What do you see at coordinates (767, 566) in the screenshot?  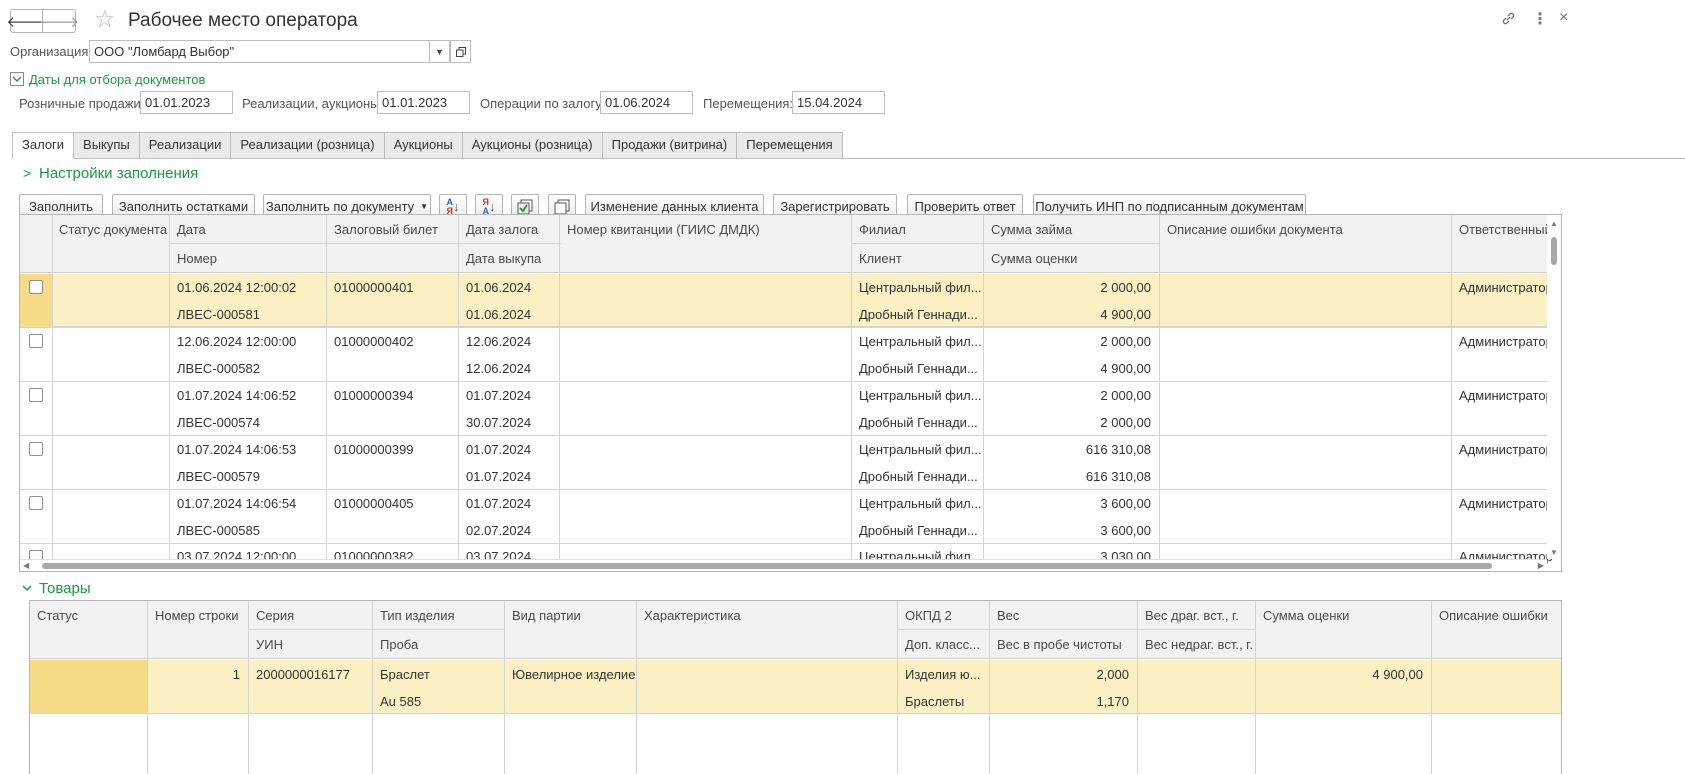 I see `horizontal-scroll-thumb` at bounding box center [767, 566].